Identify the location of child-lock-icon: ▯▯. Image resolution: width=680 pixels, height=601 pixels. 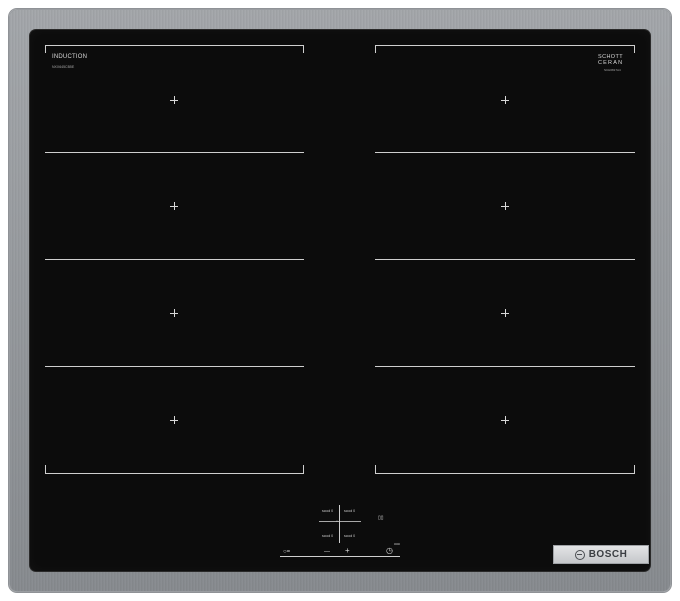
(381, 518).